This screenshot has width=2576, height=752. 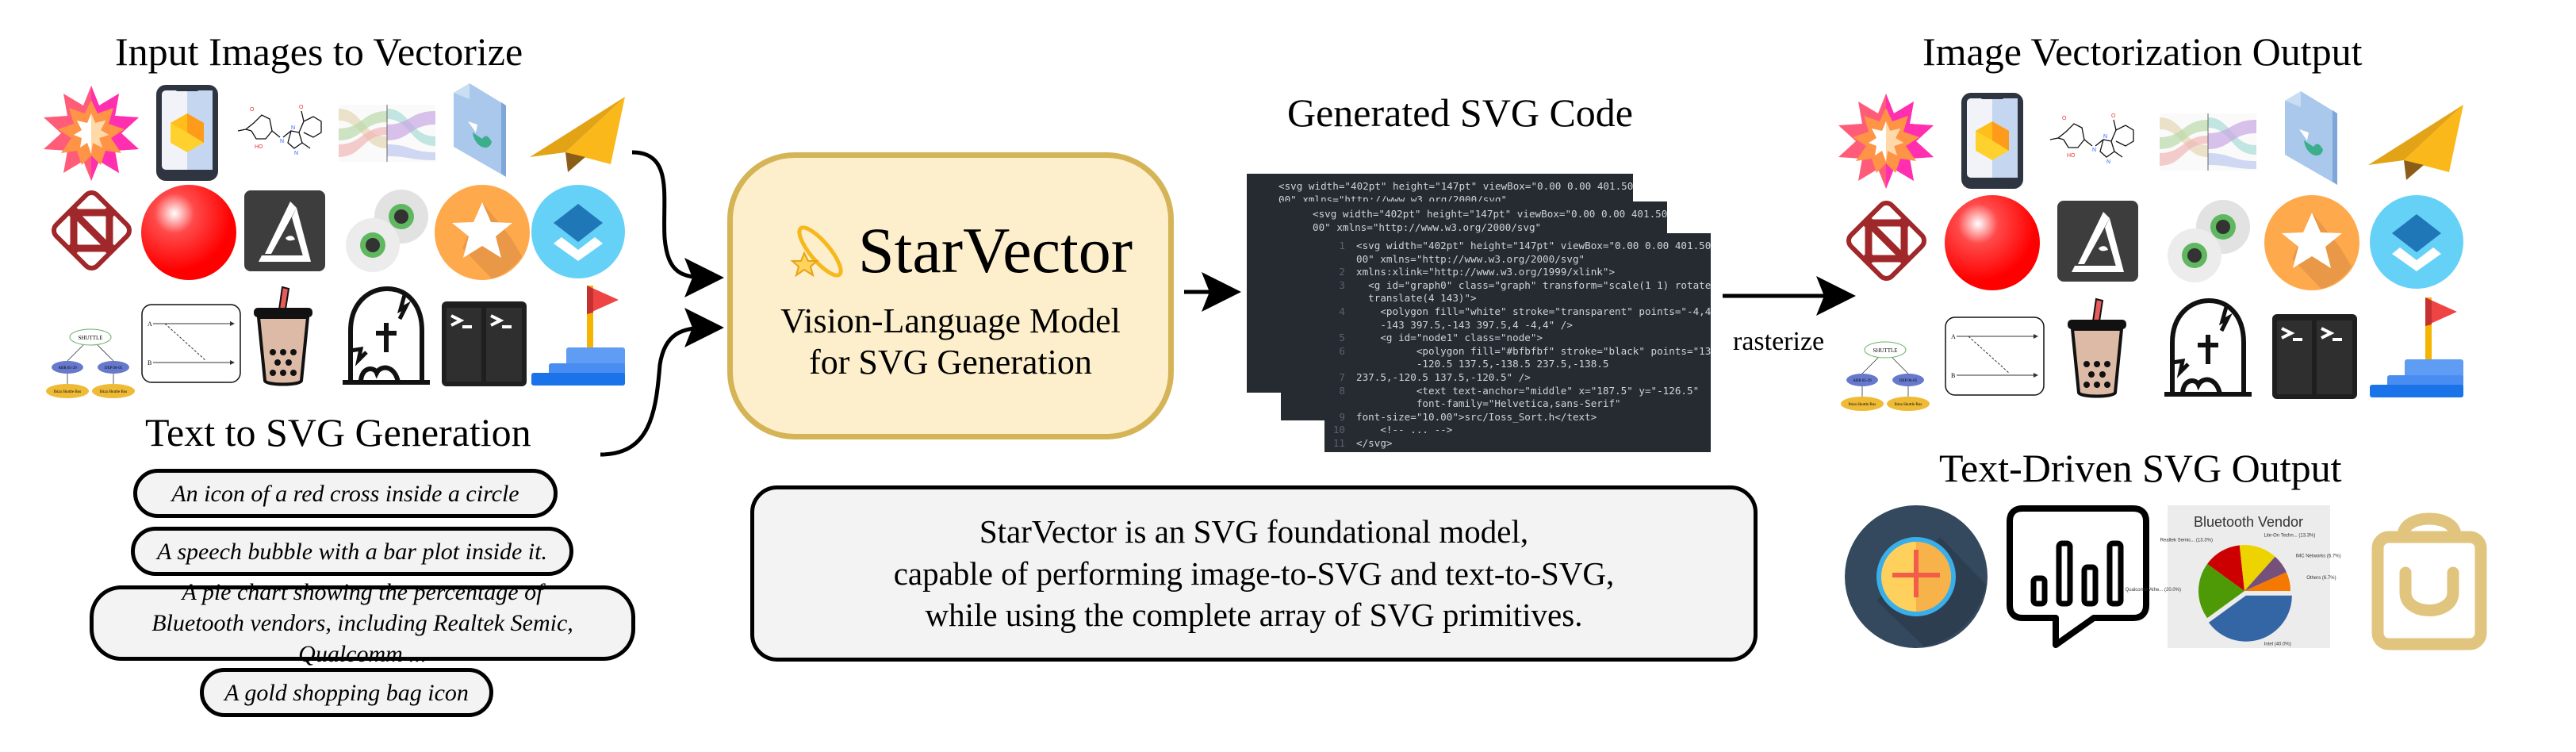 What do you see at coordinates (1887, 240) in the screenshot?
I see `output-crossed-square-diamond-icon` at bounding box center [1887, 240].